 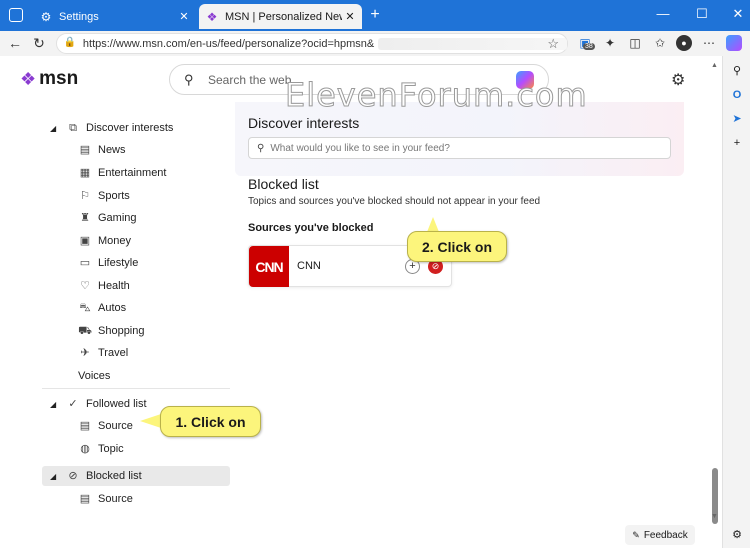 I want to click on check-circle-icon: ✓, so click(x=73, y=404).